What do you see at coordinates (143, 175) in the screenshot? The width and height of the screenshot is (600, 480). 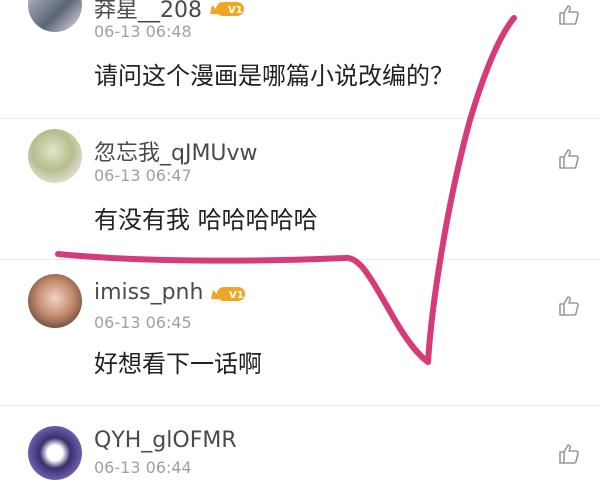 I see `comment-time: 06-13 06:47` at bounding box center [143, 175].